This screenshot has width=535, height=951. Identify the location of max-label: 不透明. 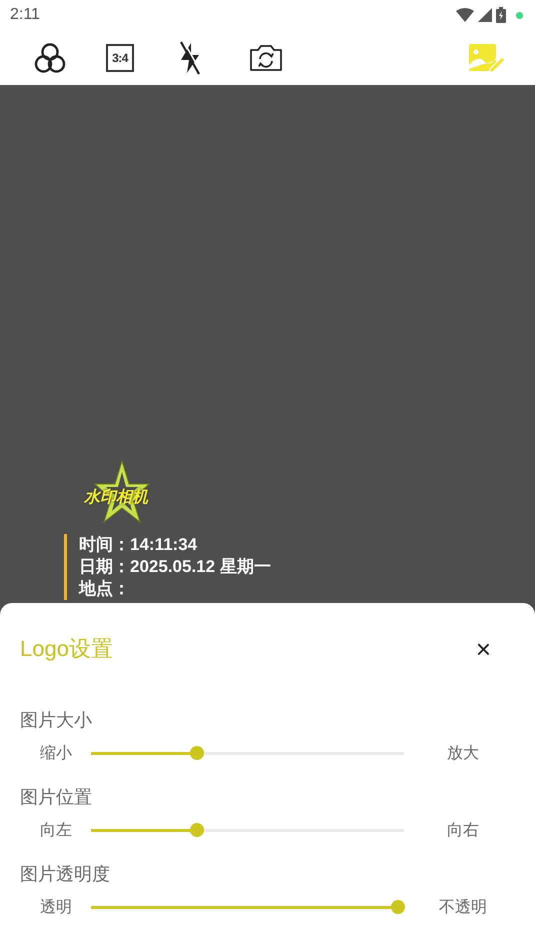
(463, 908).